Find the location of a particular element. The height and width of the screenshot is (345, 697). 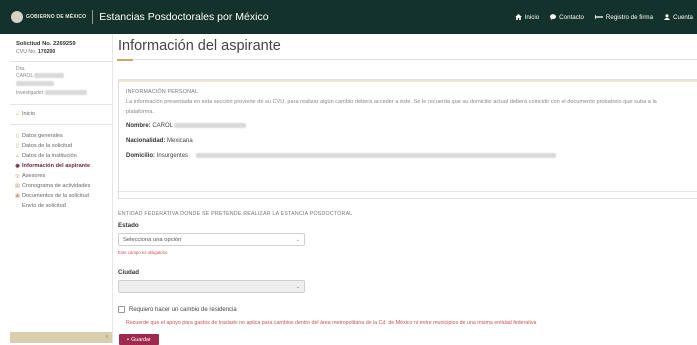

city-select: ⌄ is located at coordinates (211, 286).